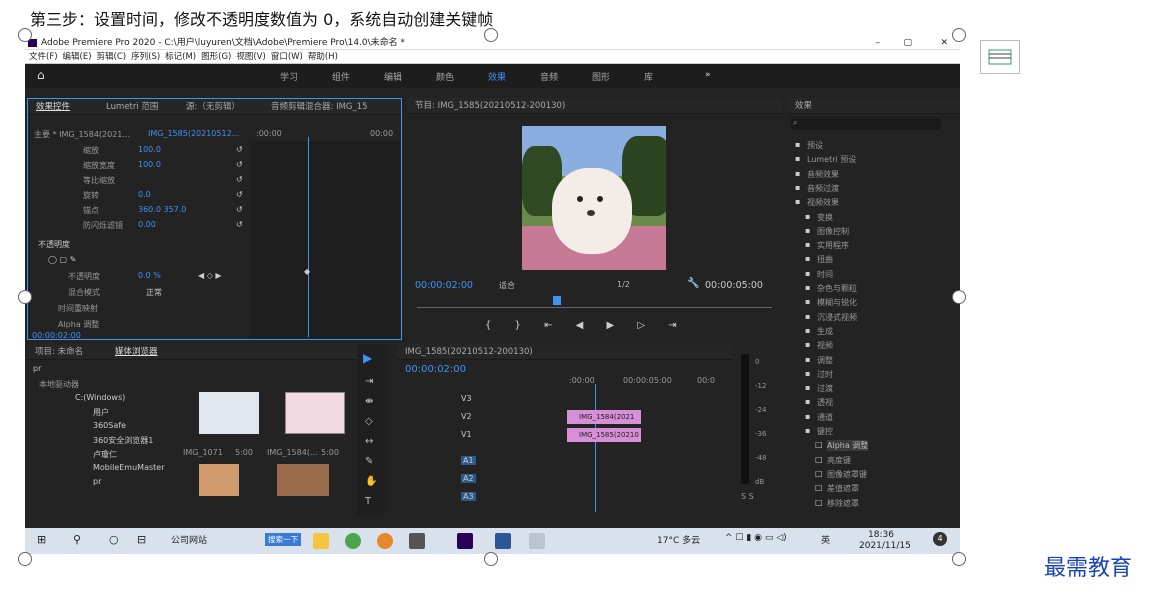 This screenshot has width=1164, height=597. Describe the element at coordinates (229, 413) in the screenshot. I see `thumb-1-image` at that location.